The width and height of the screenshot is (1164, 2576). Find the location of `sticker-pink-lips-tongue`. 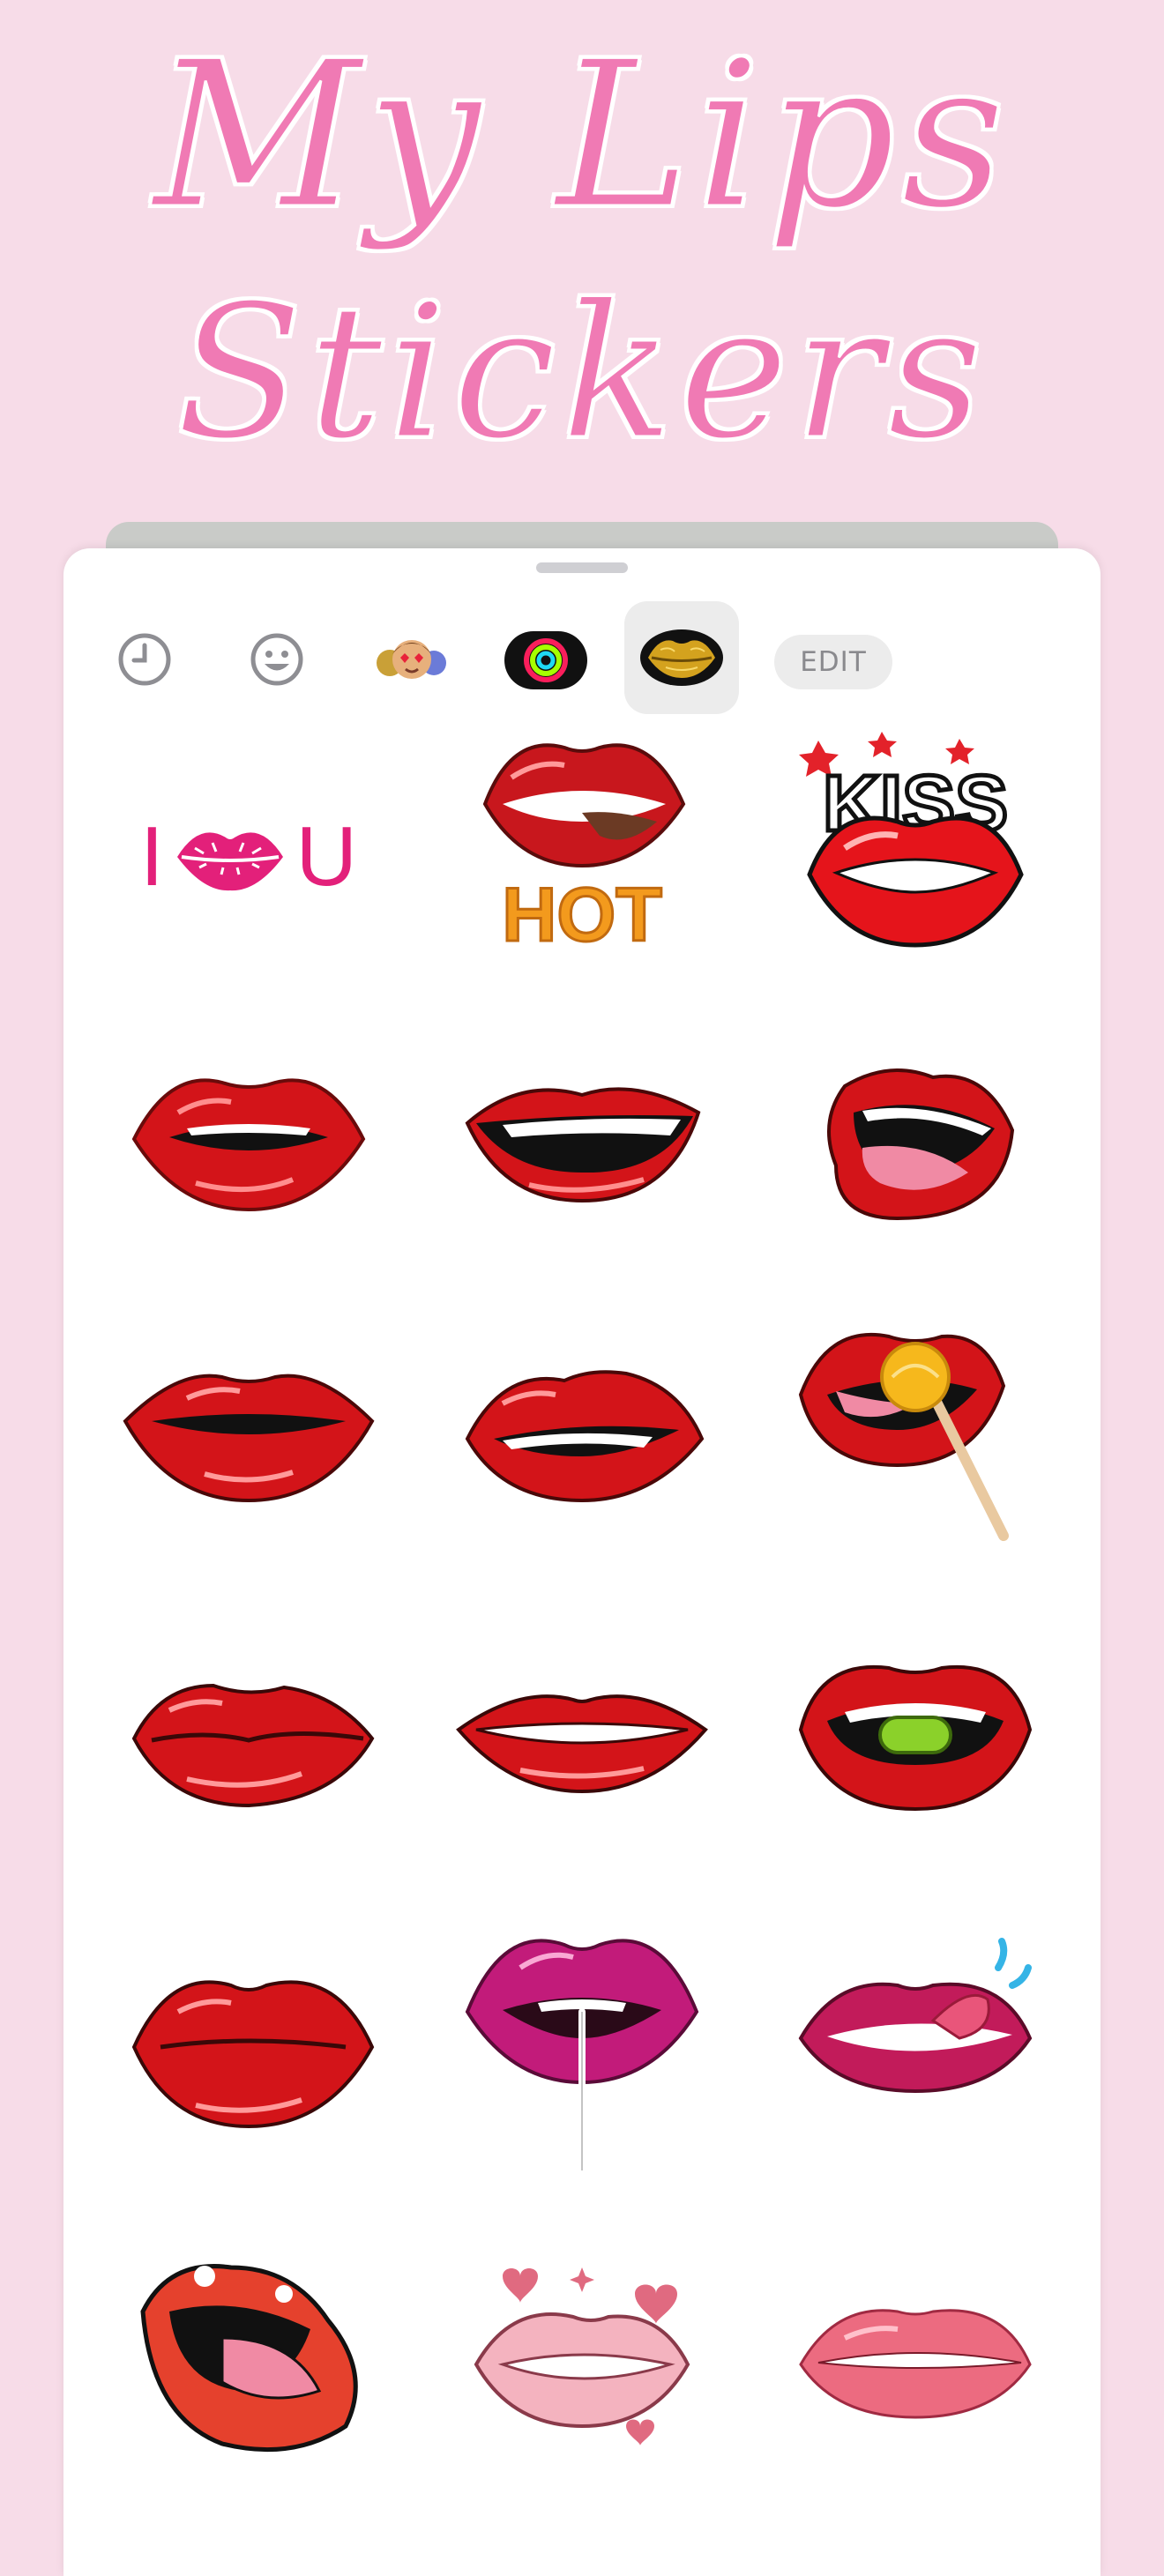

sticker-pink-lips-tongue is located at coordinates (915, 2030).